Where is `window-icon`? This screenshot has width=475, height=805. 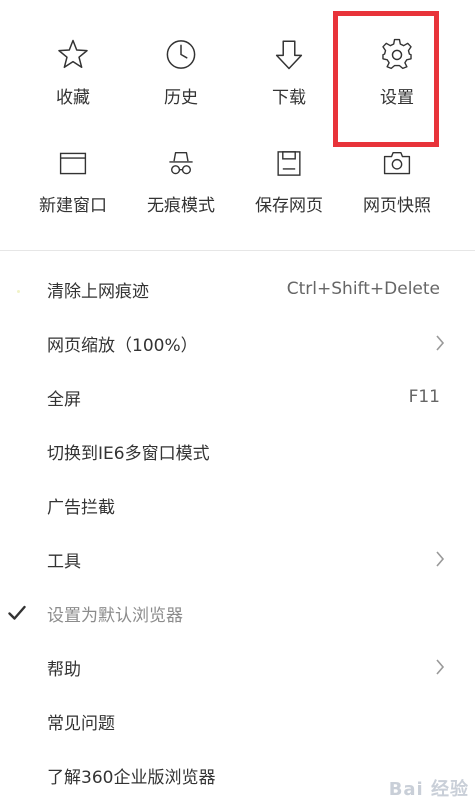
window-icon is located at coordinates (73, 163).